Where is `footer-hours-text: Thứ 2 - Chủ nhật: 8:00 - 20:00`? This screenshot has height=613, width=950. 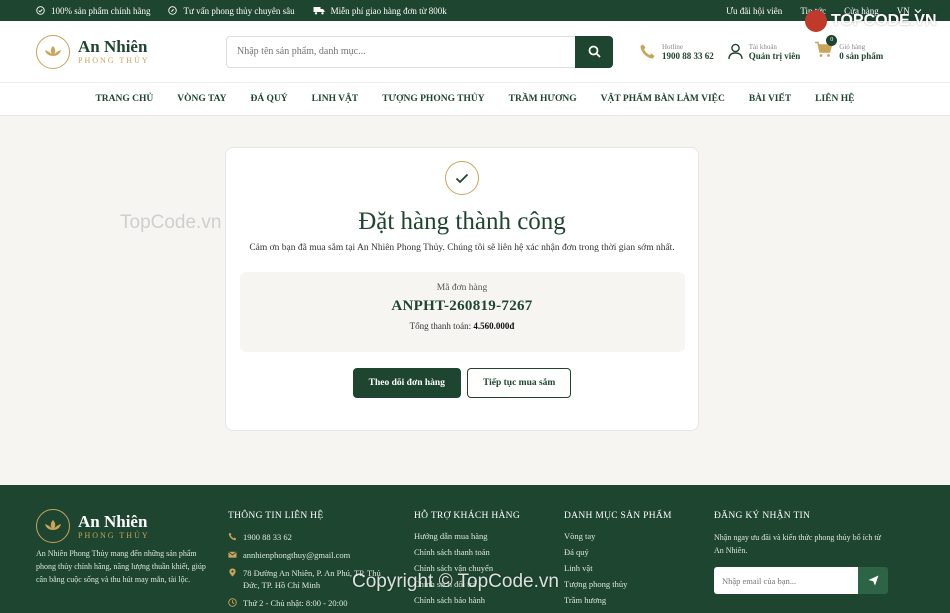
footer-hours-text: Thứ 2 - Chủ nhật: 8:00 - 20:00 is located at coordinates (295, 603).